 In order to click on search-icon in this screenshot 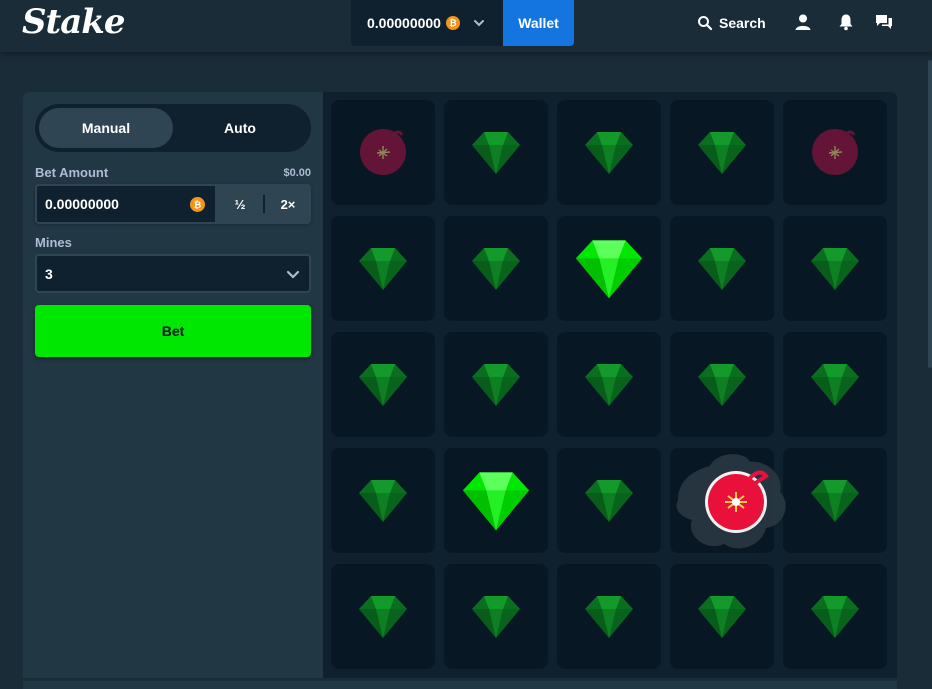, I will do `click(705, 23)`.